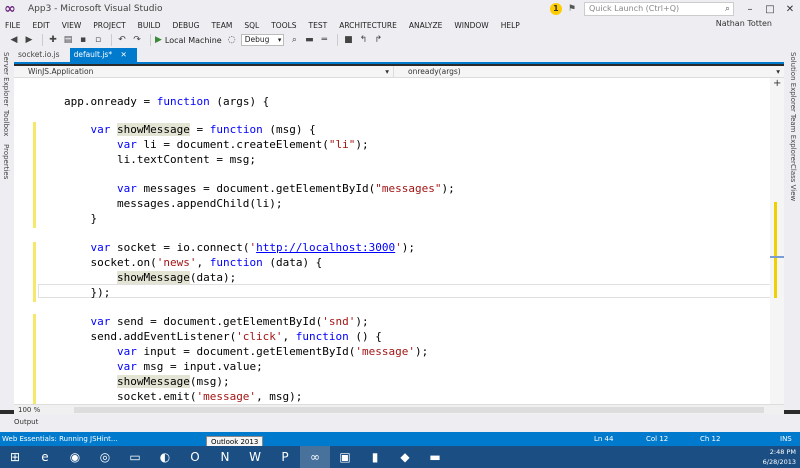  What do you see at coordinates (183, 396) in the screenshot?
I see `code-line: socket.emit('message', msg);` at bounding box center [183, 396].